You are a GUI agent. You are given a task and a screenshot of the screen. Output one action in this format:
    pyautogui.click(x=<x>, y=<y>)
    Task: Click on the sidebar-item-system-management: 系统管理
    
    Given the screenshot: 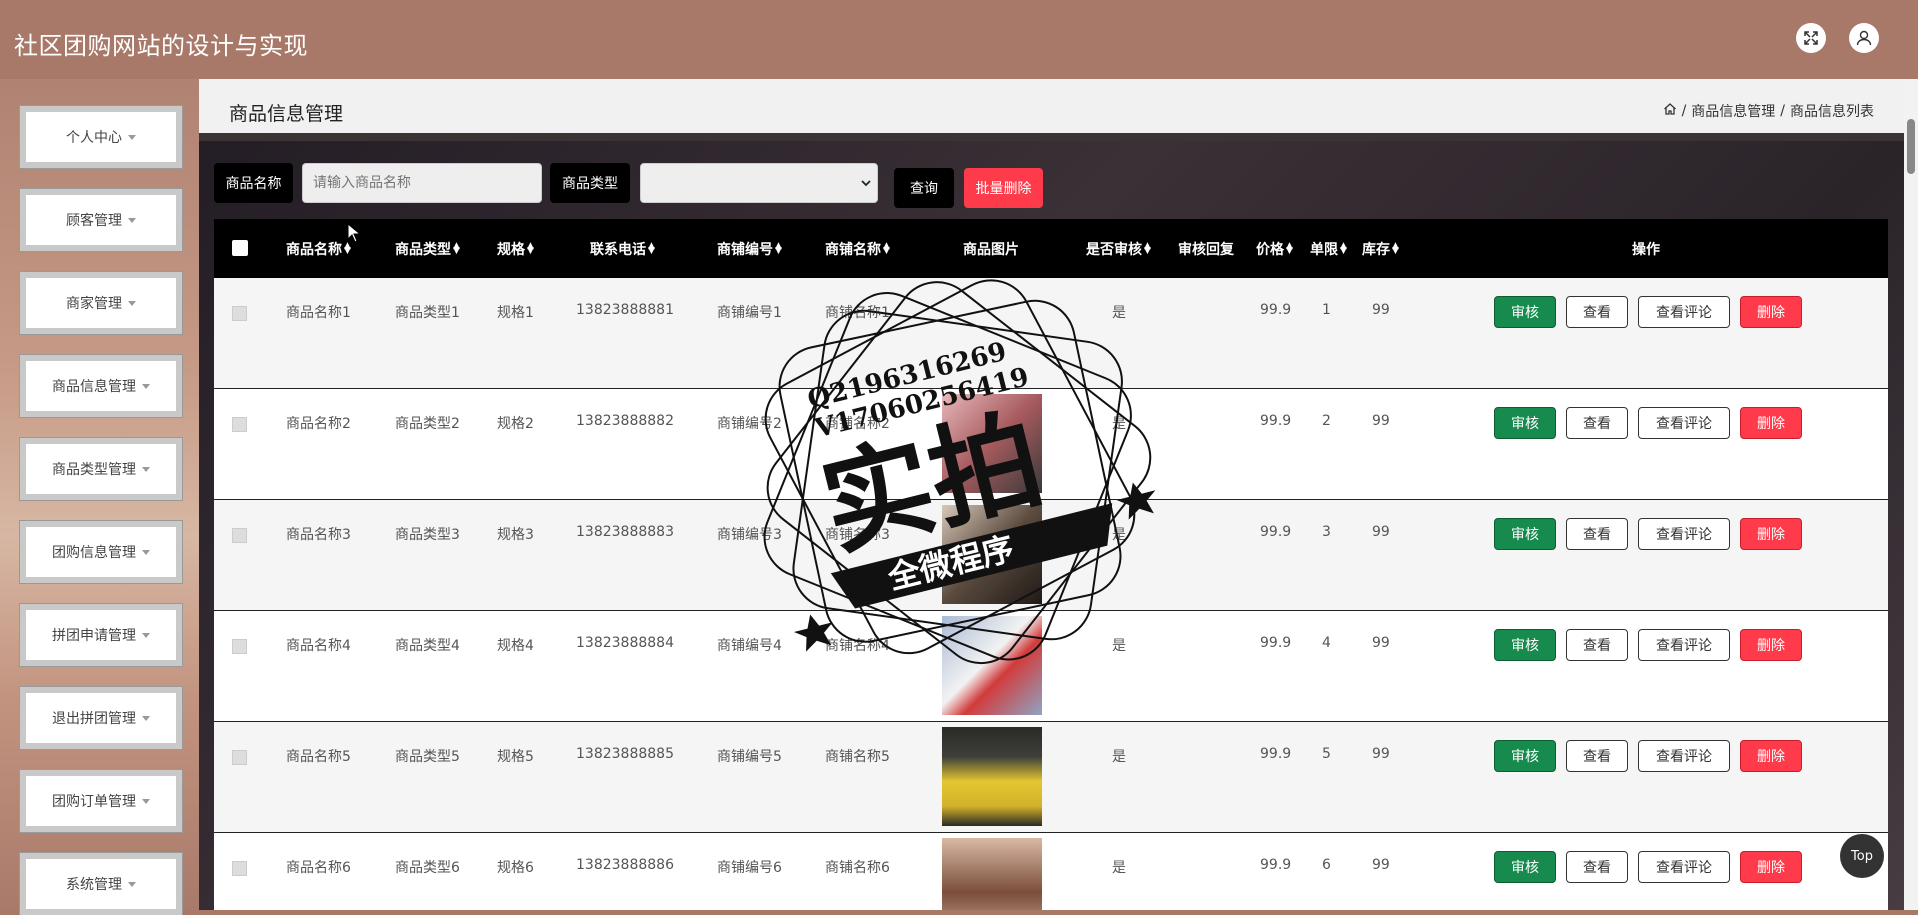 What is the action you would take?
    pyautogui.click(x=101, y=883)
    